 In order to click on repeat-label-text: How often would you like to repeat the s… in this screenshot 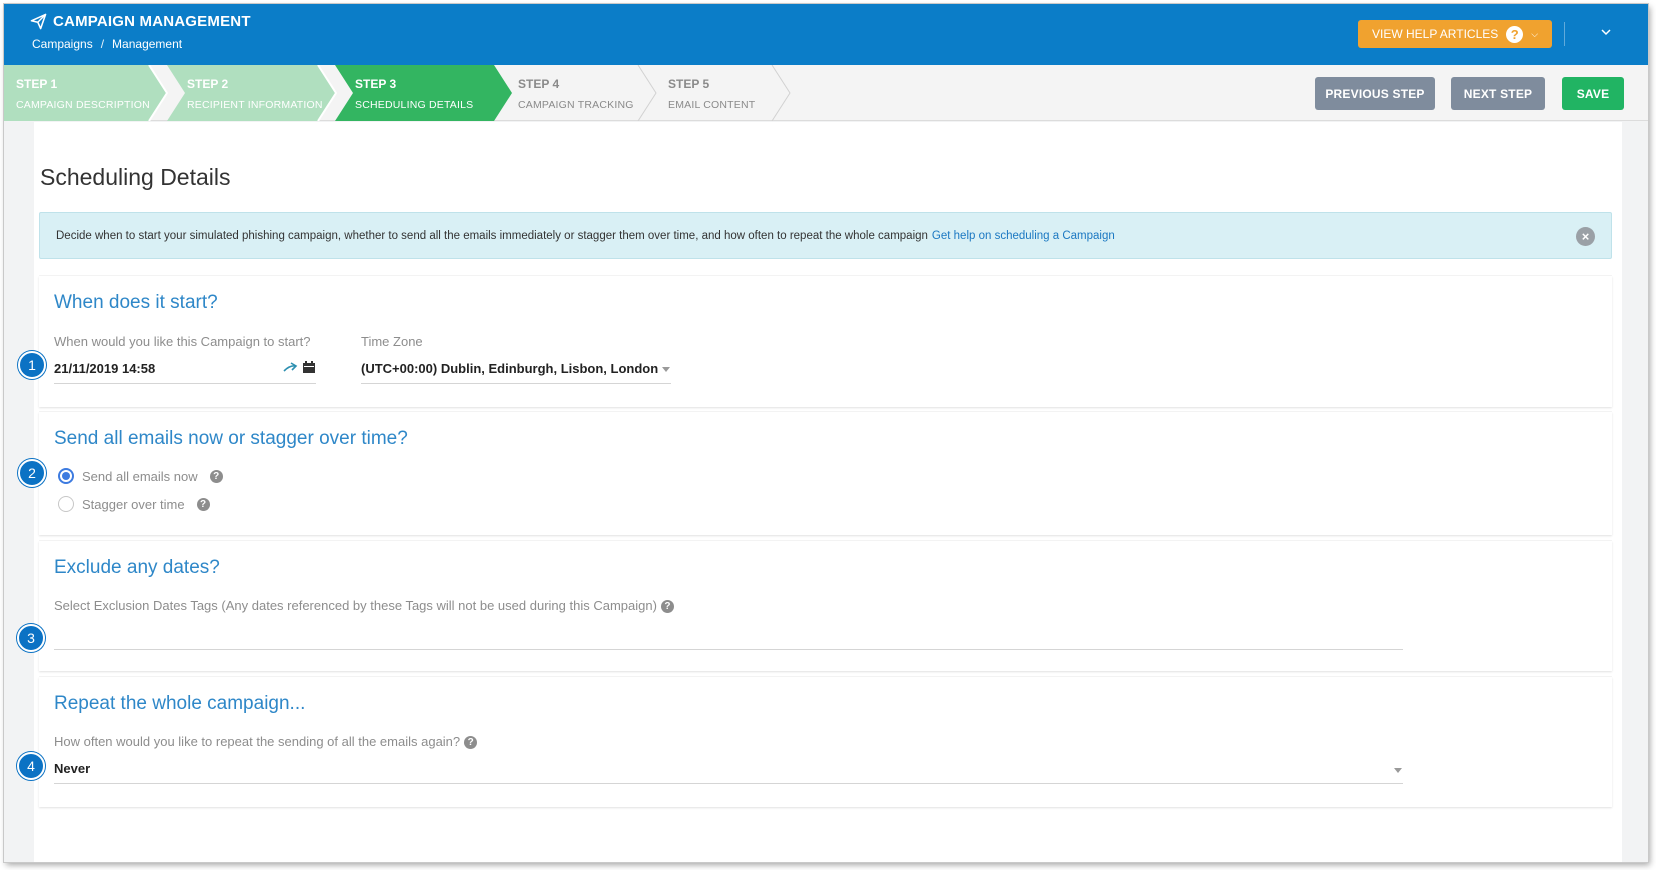, I will do `click(257, 741)`.